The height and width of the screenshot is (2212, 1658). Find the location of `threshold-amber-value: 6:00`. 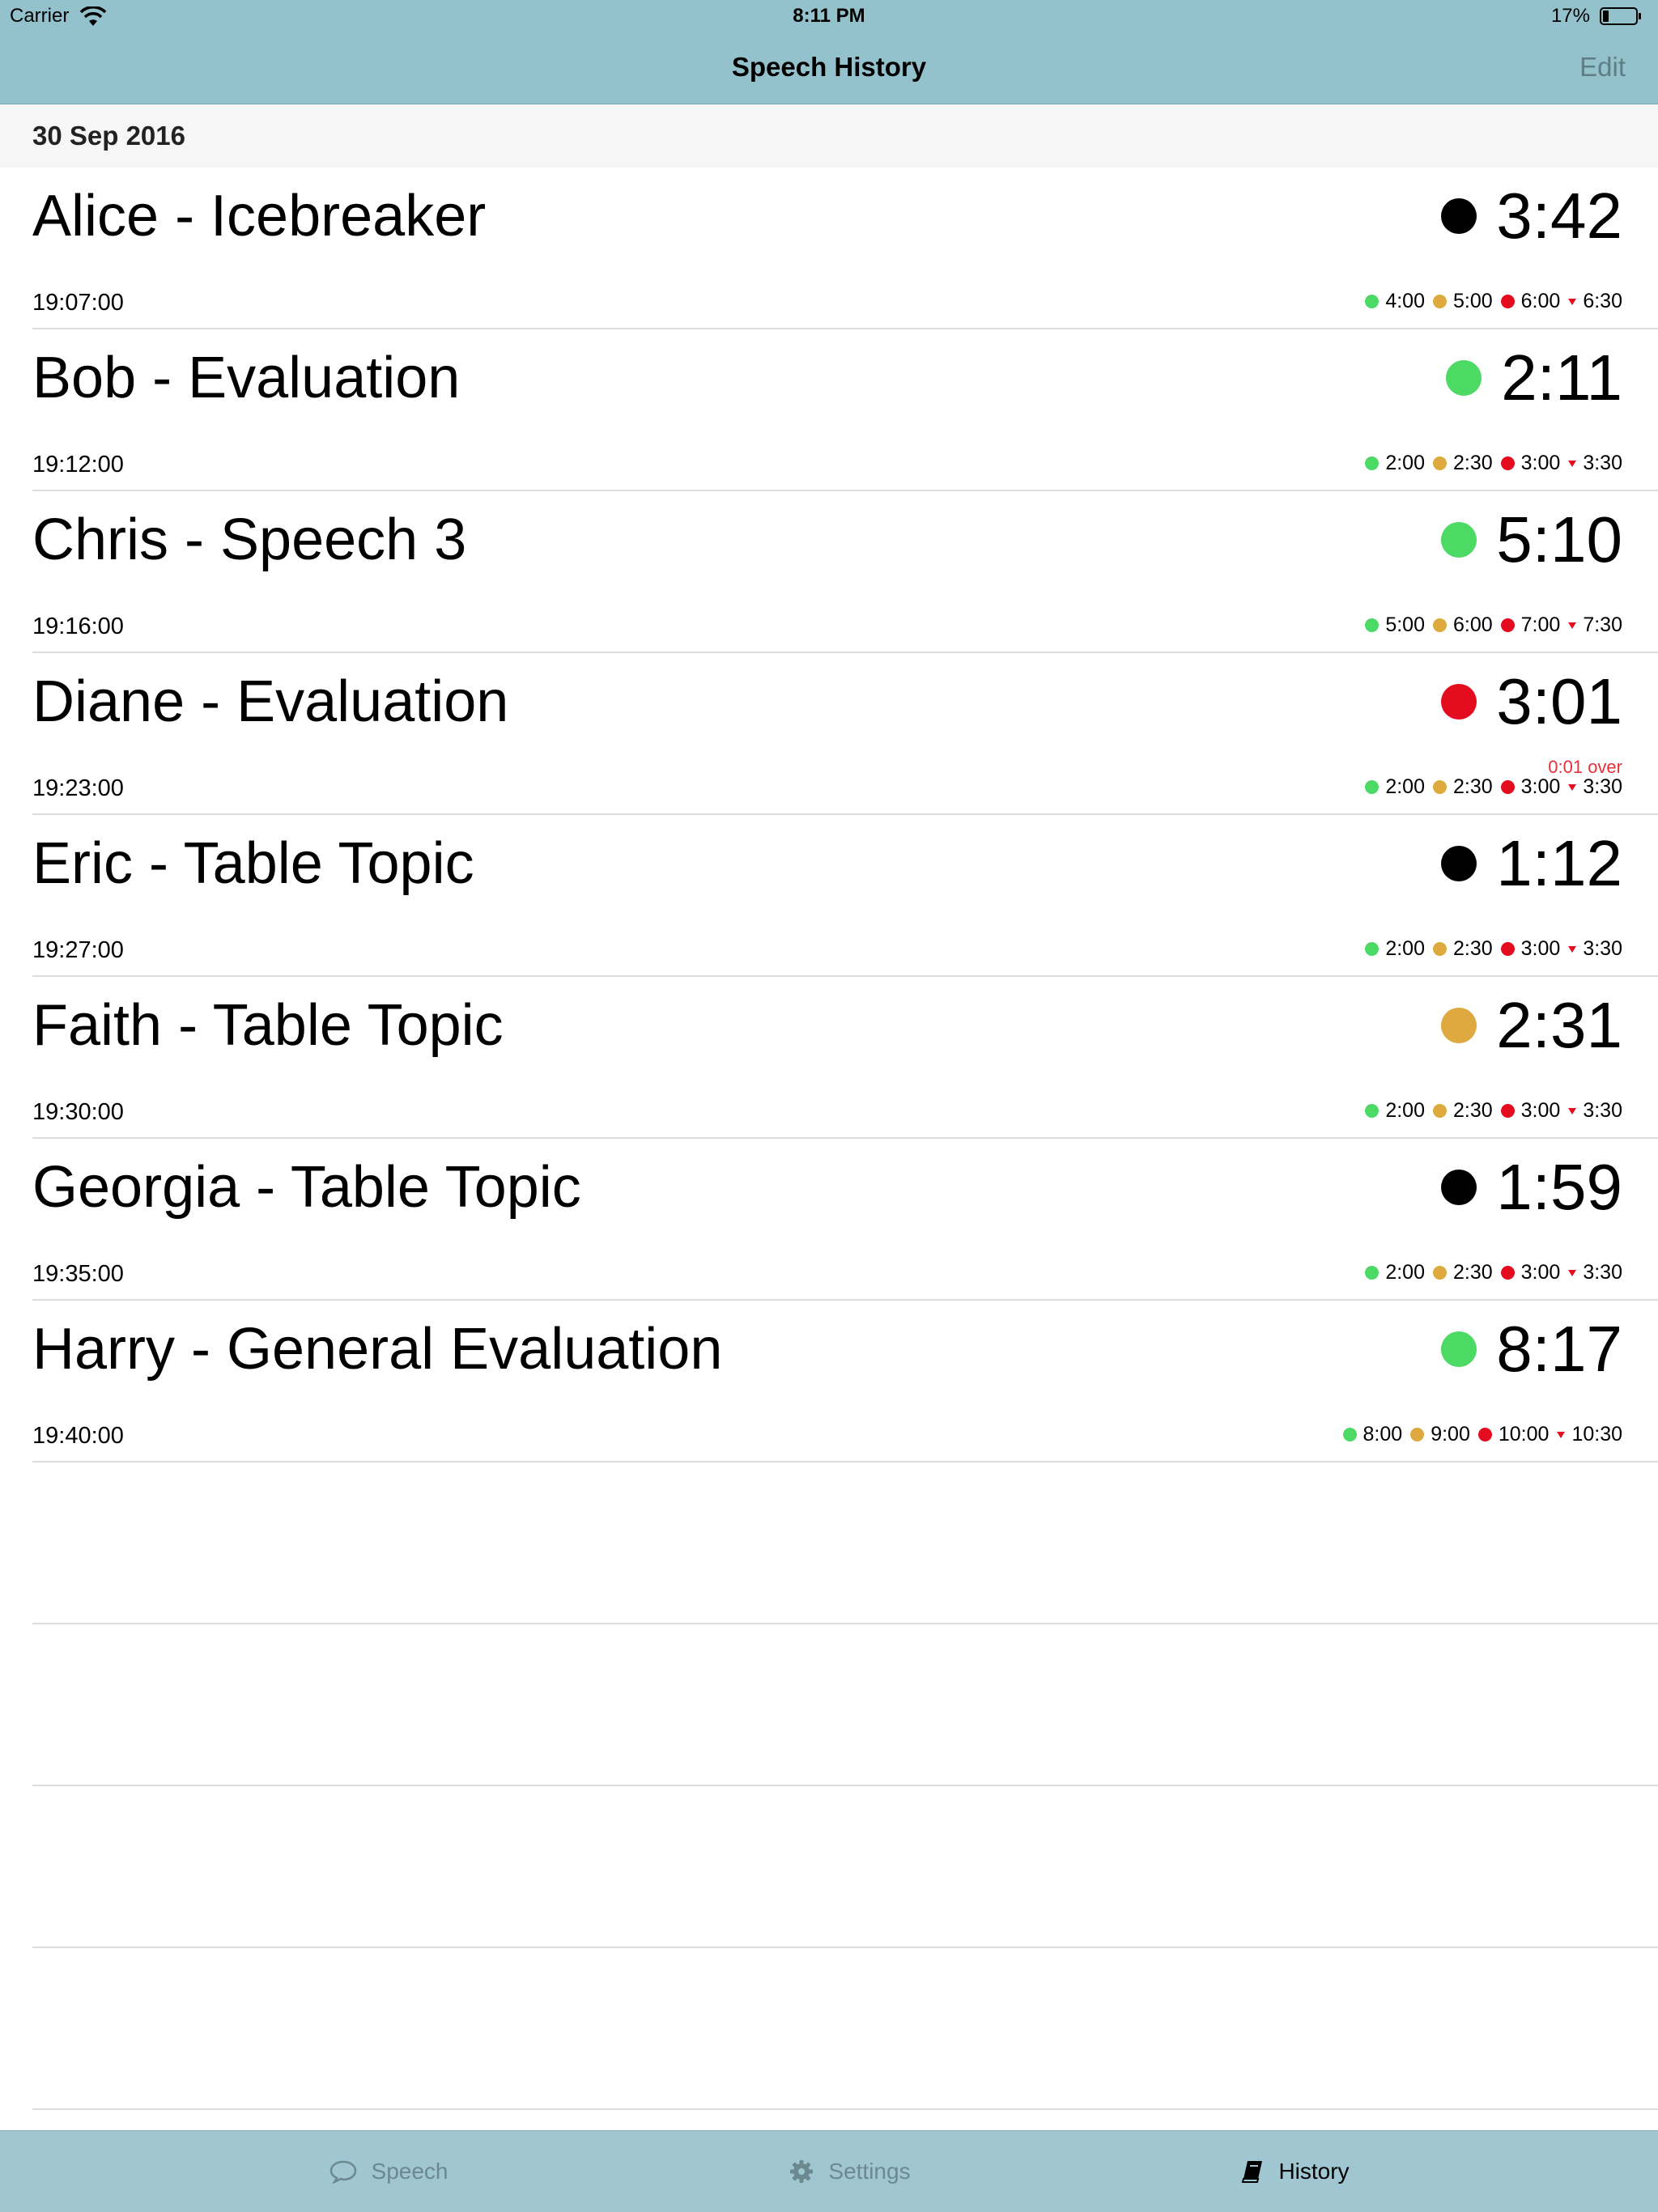

threshold-amber-value: 6:00 is located at coordinates (1472, 625).